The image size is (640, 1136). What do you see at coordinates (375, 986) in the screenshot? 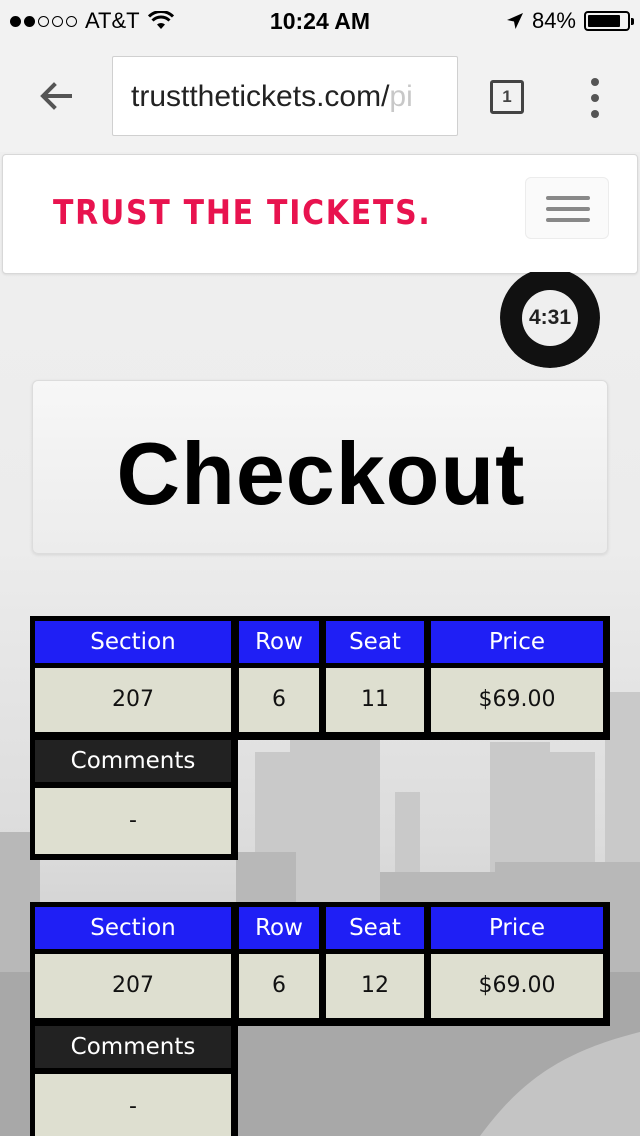
I see `ticket-seat-value: 12` at bounding box center [375, 986].